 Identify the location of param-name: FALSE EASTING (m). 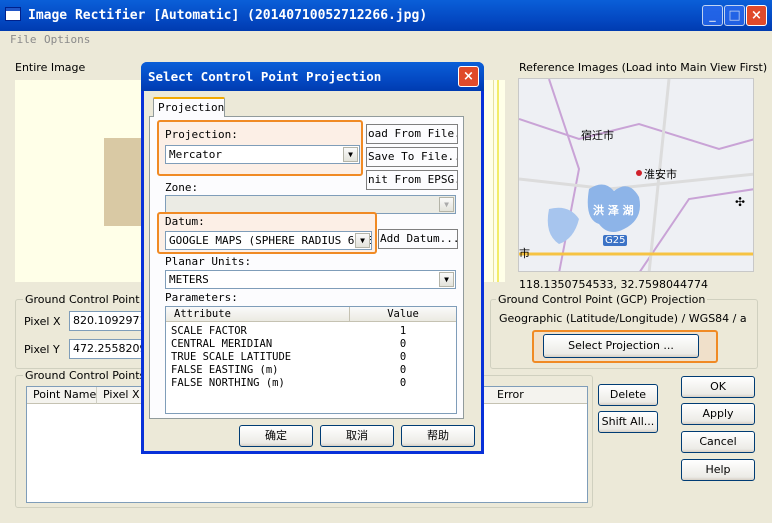
(225, 370).